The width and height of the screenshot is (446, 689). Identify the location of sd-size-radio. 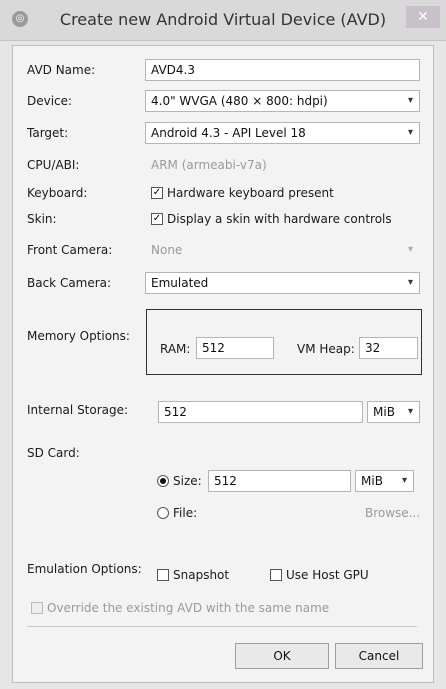
(163, 481).